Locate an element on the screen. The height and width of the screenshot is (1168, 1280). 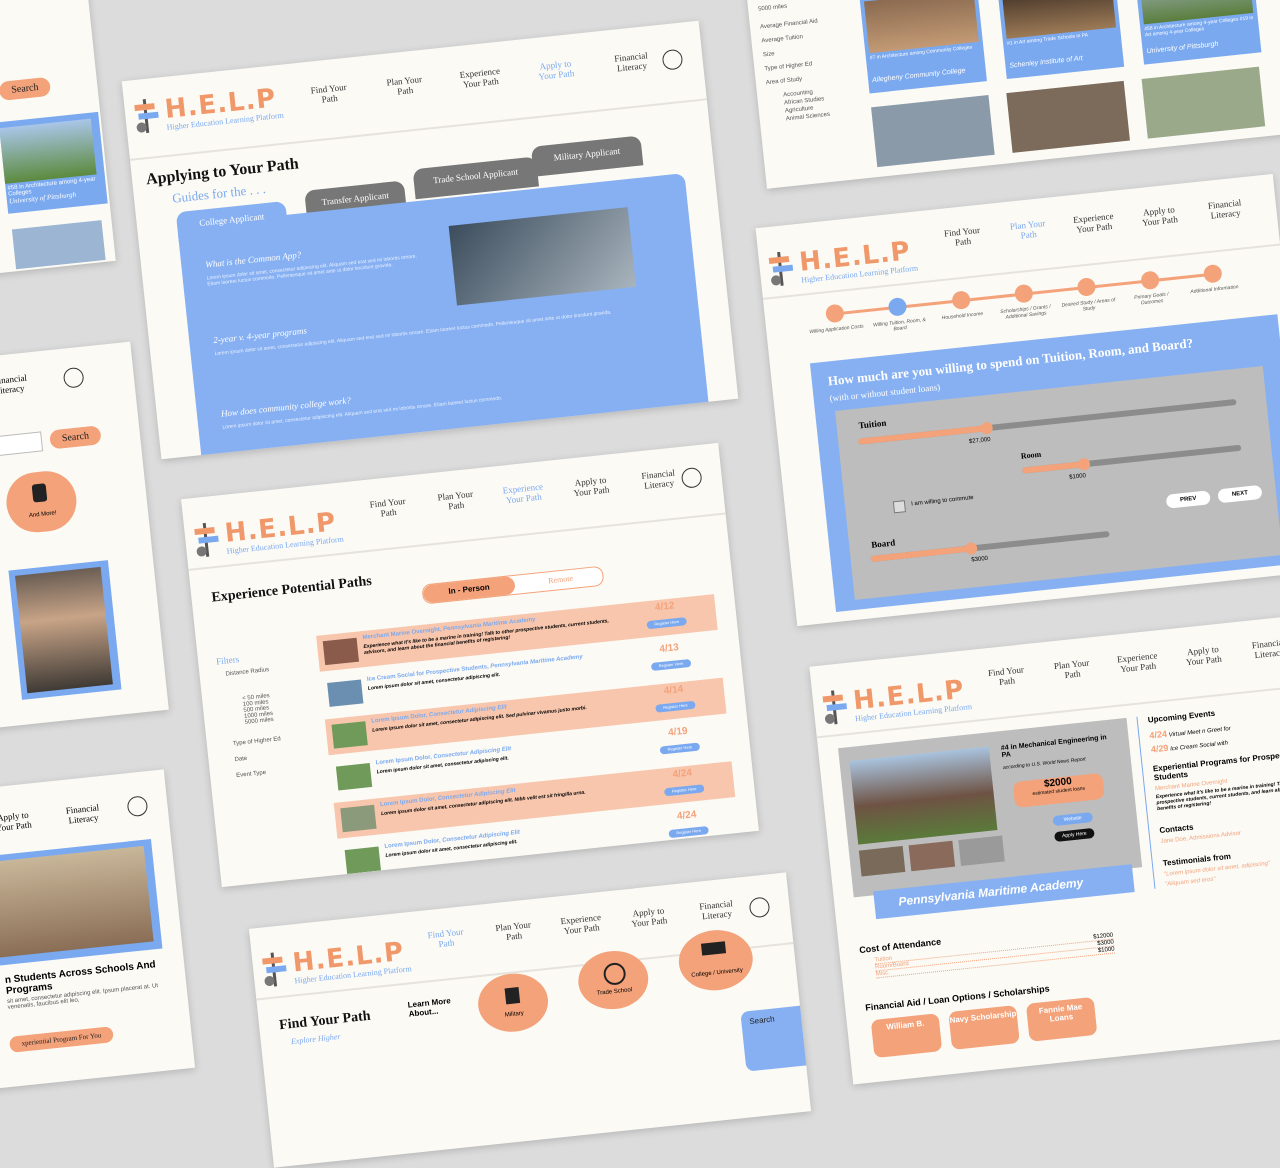
filter-item: Average Financial Aid is located at coordinates (790, 24).